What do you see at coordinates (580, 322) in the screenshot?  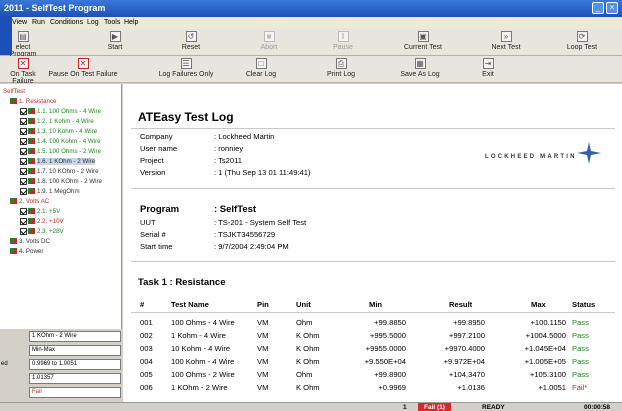 I see `table-cell: Pass` at bounding box center [580, 322].